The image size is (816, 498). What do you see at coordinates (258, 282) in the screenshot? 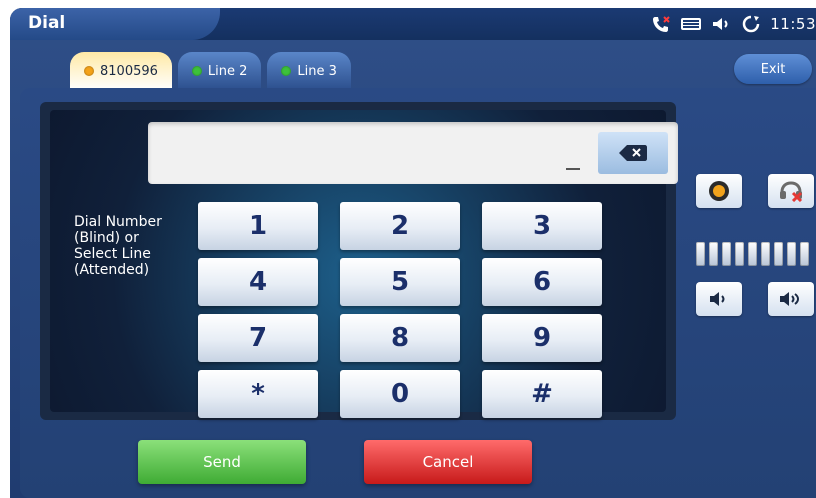
I see `key-4: 4` at bounding box center [258, 282].